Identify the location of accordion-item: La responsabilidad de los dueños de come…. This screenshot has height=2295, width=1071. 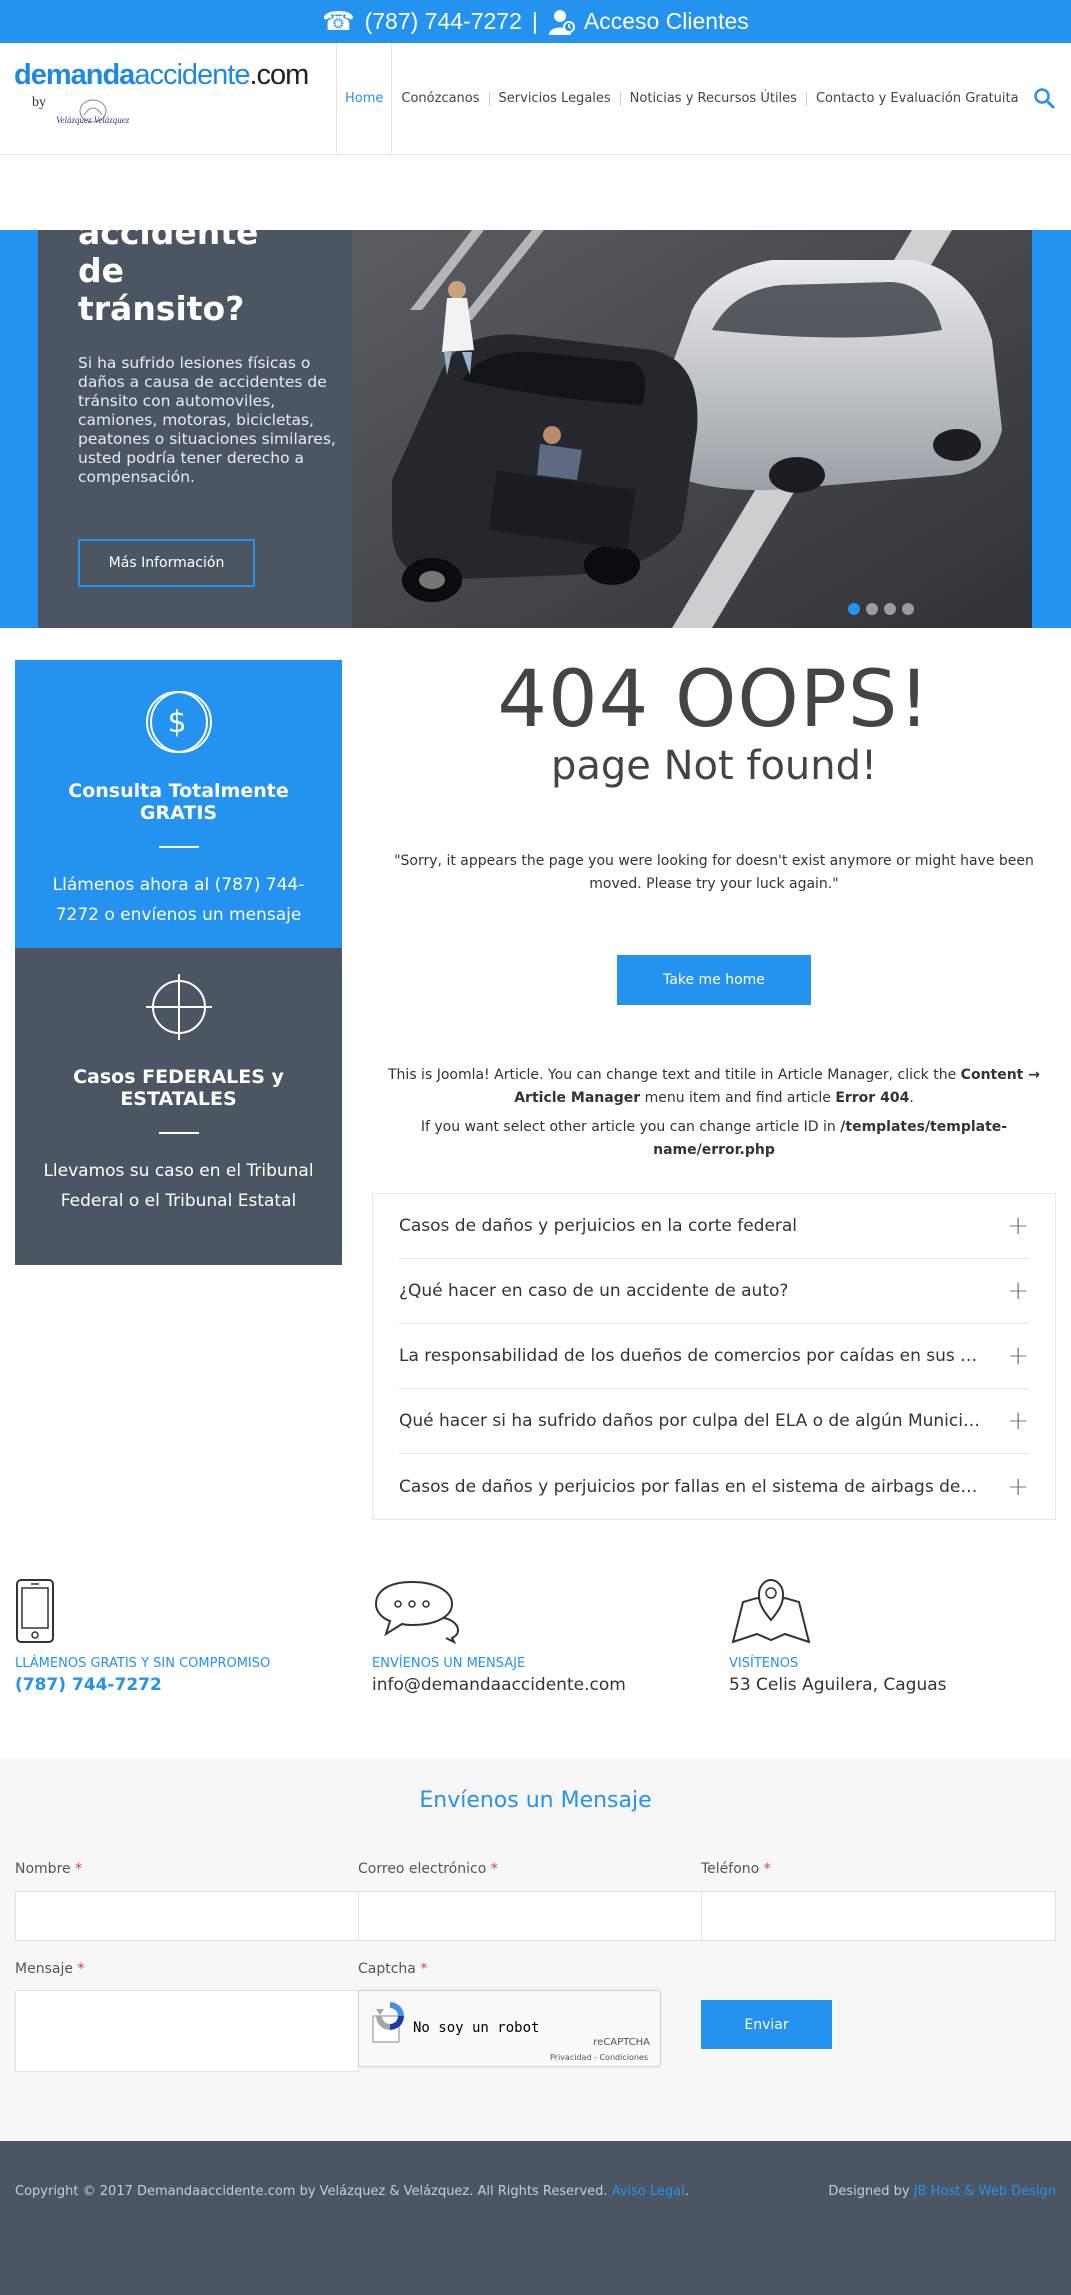
(714, 1356).